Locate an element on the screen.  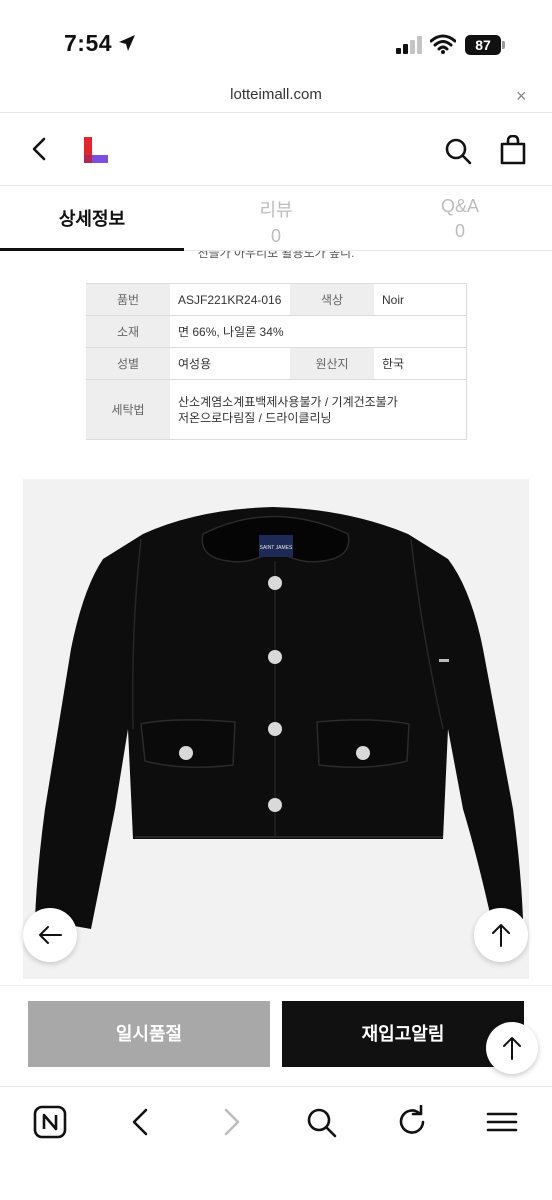
spec-value-line: 저온으로다림질 / 드라이클리닝 is located at coordinates (255, 417).